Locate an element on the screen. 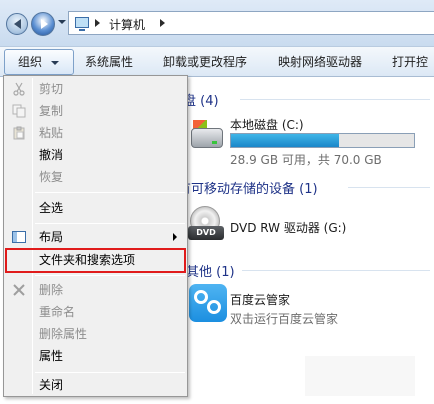  dvd-drive-icon: DVD is located at coordinates (206, 224).